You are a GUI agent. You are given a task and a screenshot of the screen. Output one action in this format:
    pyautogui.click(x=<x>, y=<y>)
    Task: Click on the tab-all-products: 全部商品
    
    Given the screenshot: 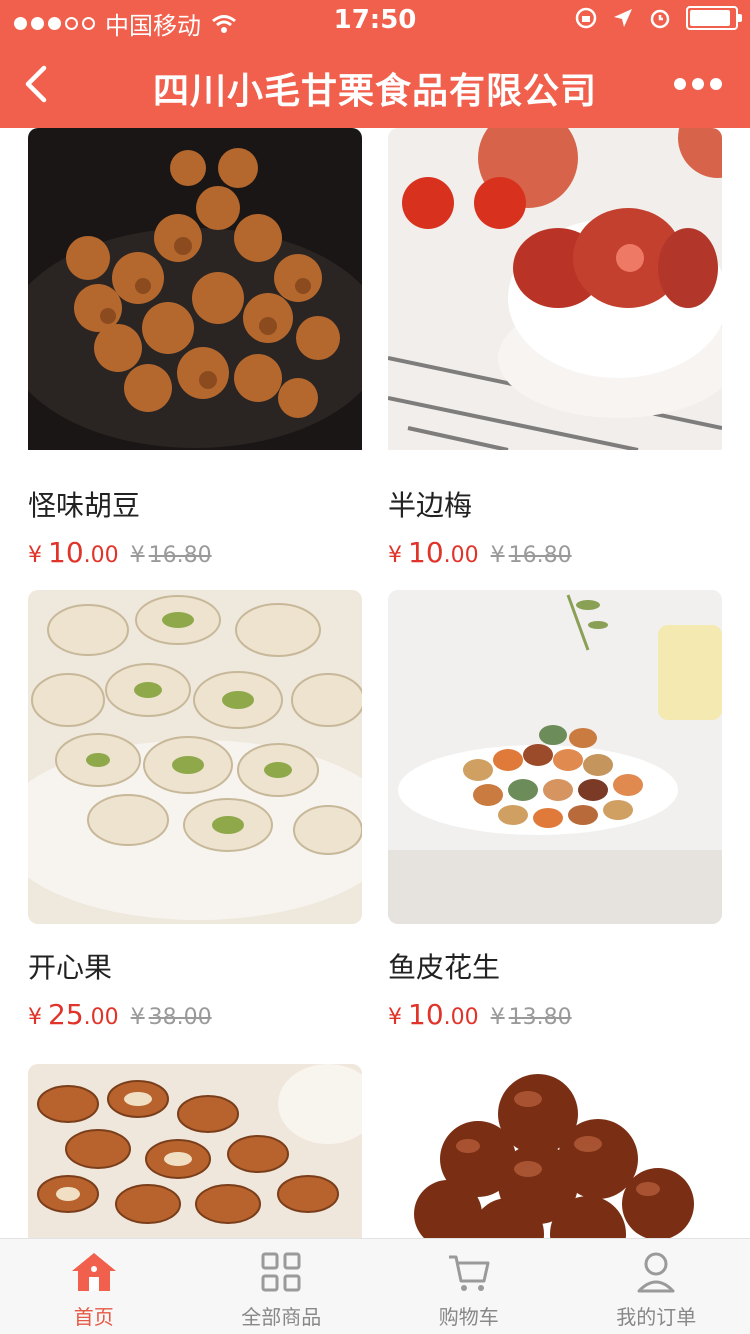 What is the action you would take?
    pyautogui.click(x=282, y=1286)
    